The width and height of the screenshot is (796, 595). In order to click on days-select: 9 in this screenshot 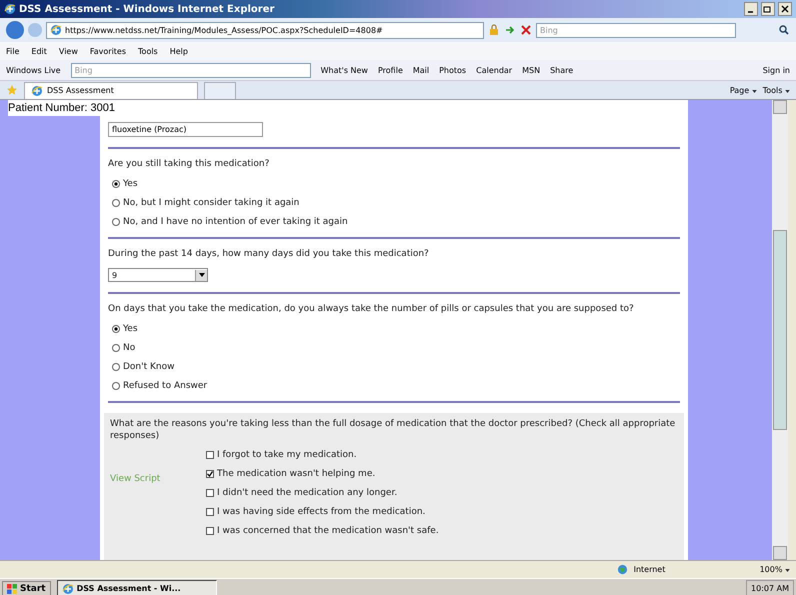, I will do `click(158, 275)`.